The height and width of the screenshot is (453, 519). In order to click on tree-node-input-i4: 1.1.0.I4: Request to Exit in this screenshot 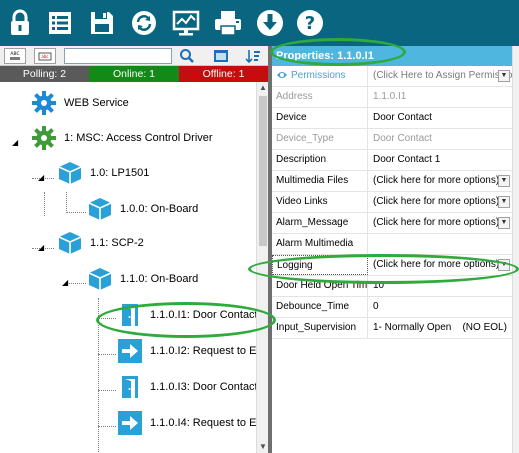, I will do `click(186, 423)`.